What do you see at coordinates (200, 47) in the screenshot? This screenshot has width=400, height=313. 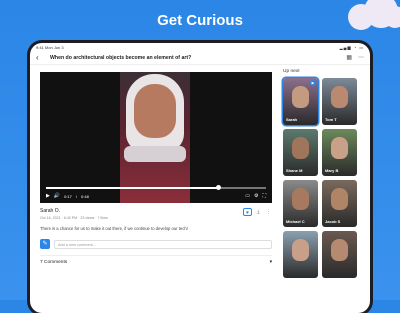 I see `status-bar: 9:41 Mon Jun 3 ▂▄▆ ◔ ▭` at bounding box center [200, 47].